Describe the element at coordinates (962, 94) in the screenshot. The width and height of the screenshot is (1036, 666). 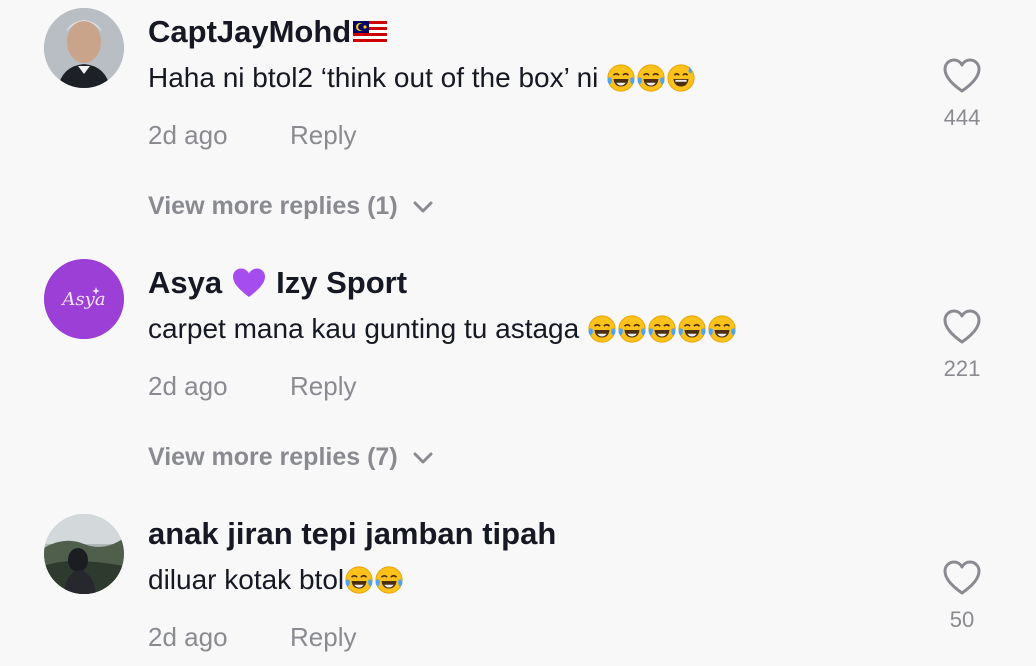
I see `like-button: 444` at that location.